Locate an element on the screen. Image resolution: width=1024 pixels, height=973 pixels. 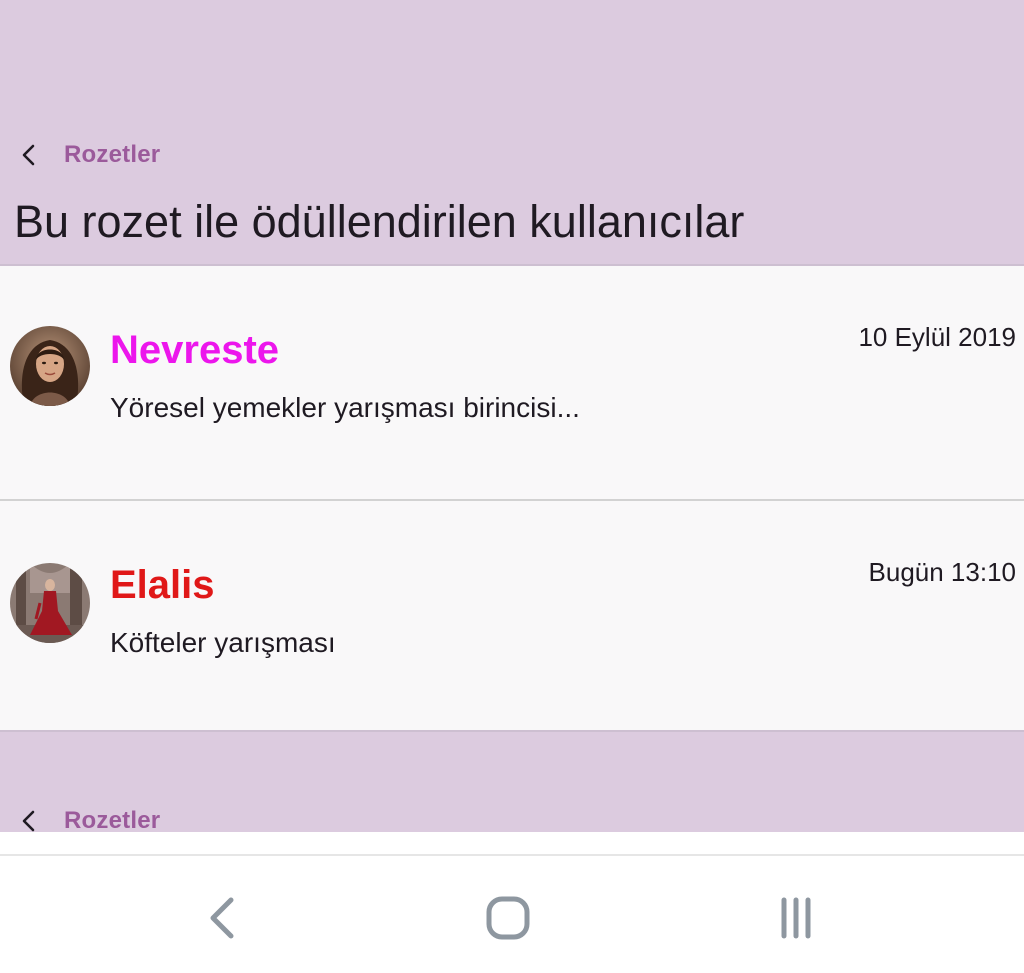
page-title: Bu rozet ile ödüllendirilen kullanıcılar is located at coordinates (379, 221).